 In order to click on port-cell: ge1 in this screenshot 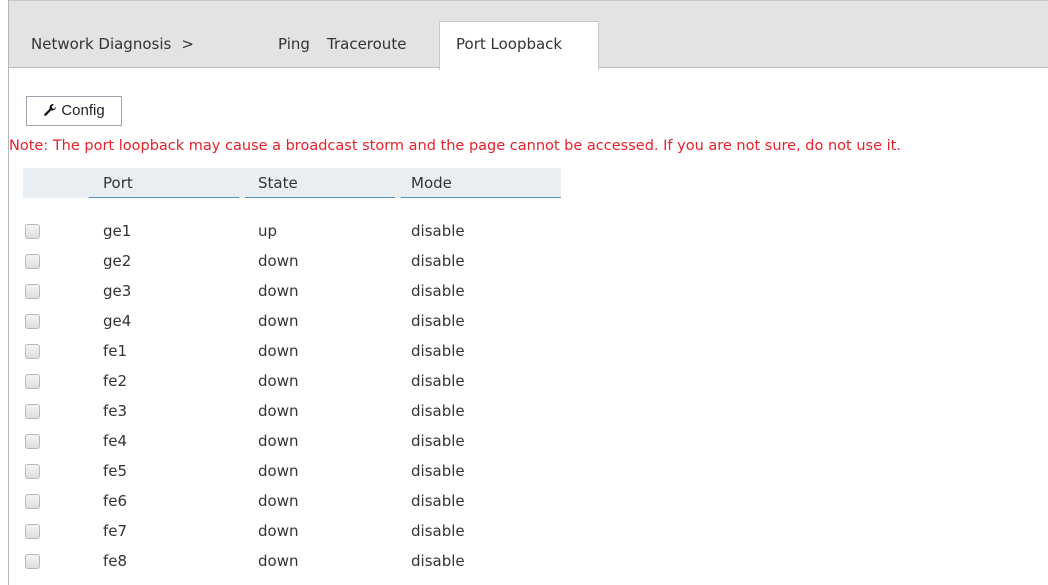, I will do `click(117, 231)`.